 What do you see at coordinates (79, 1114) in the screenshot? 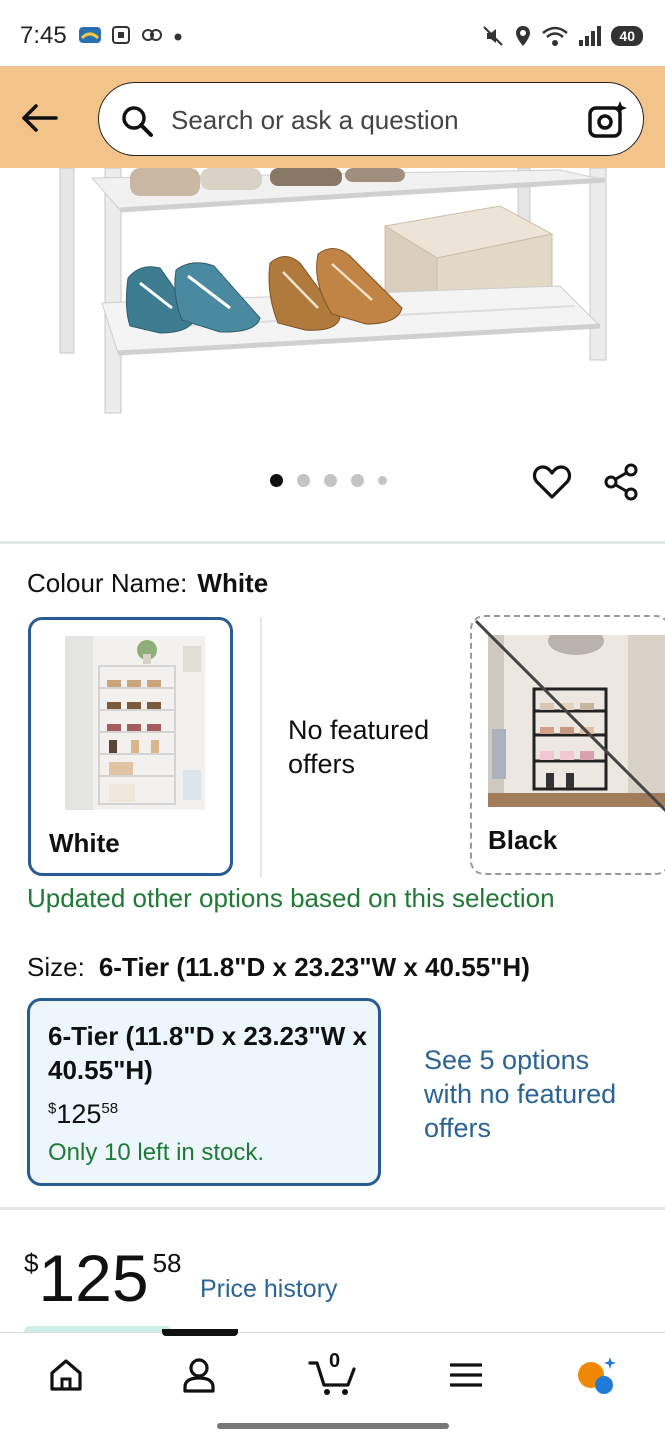
I see `size-price-whole: 125` at bounding box center [79, 1114].